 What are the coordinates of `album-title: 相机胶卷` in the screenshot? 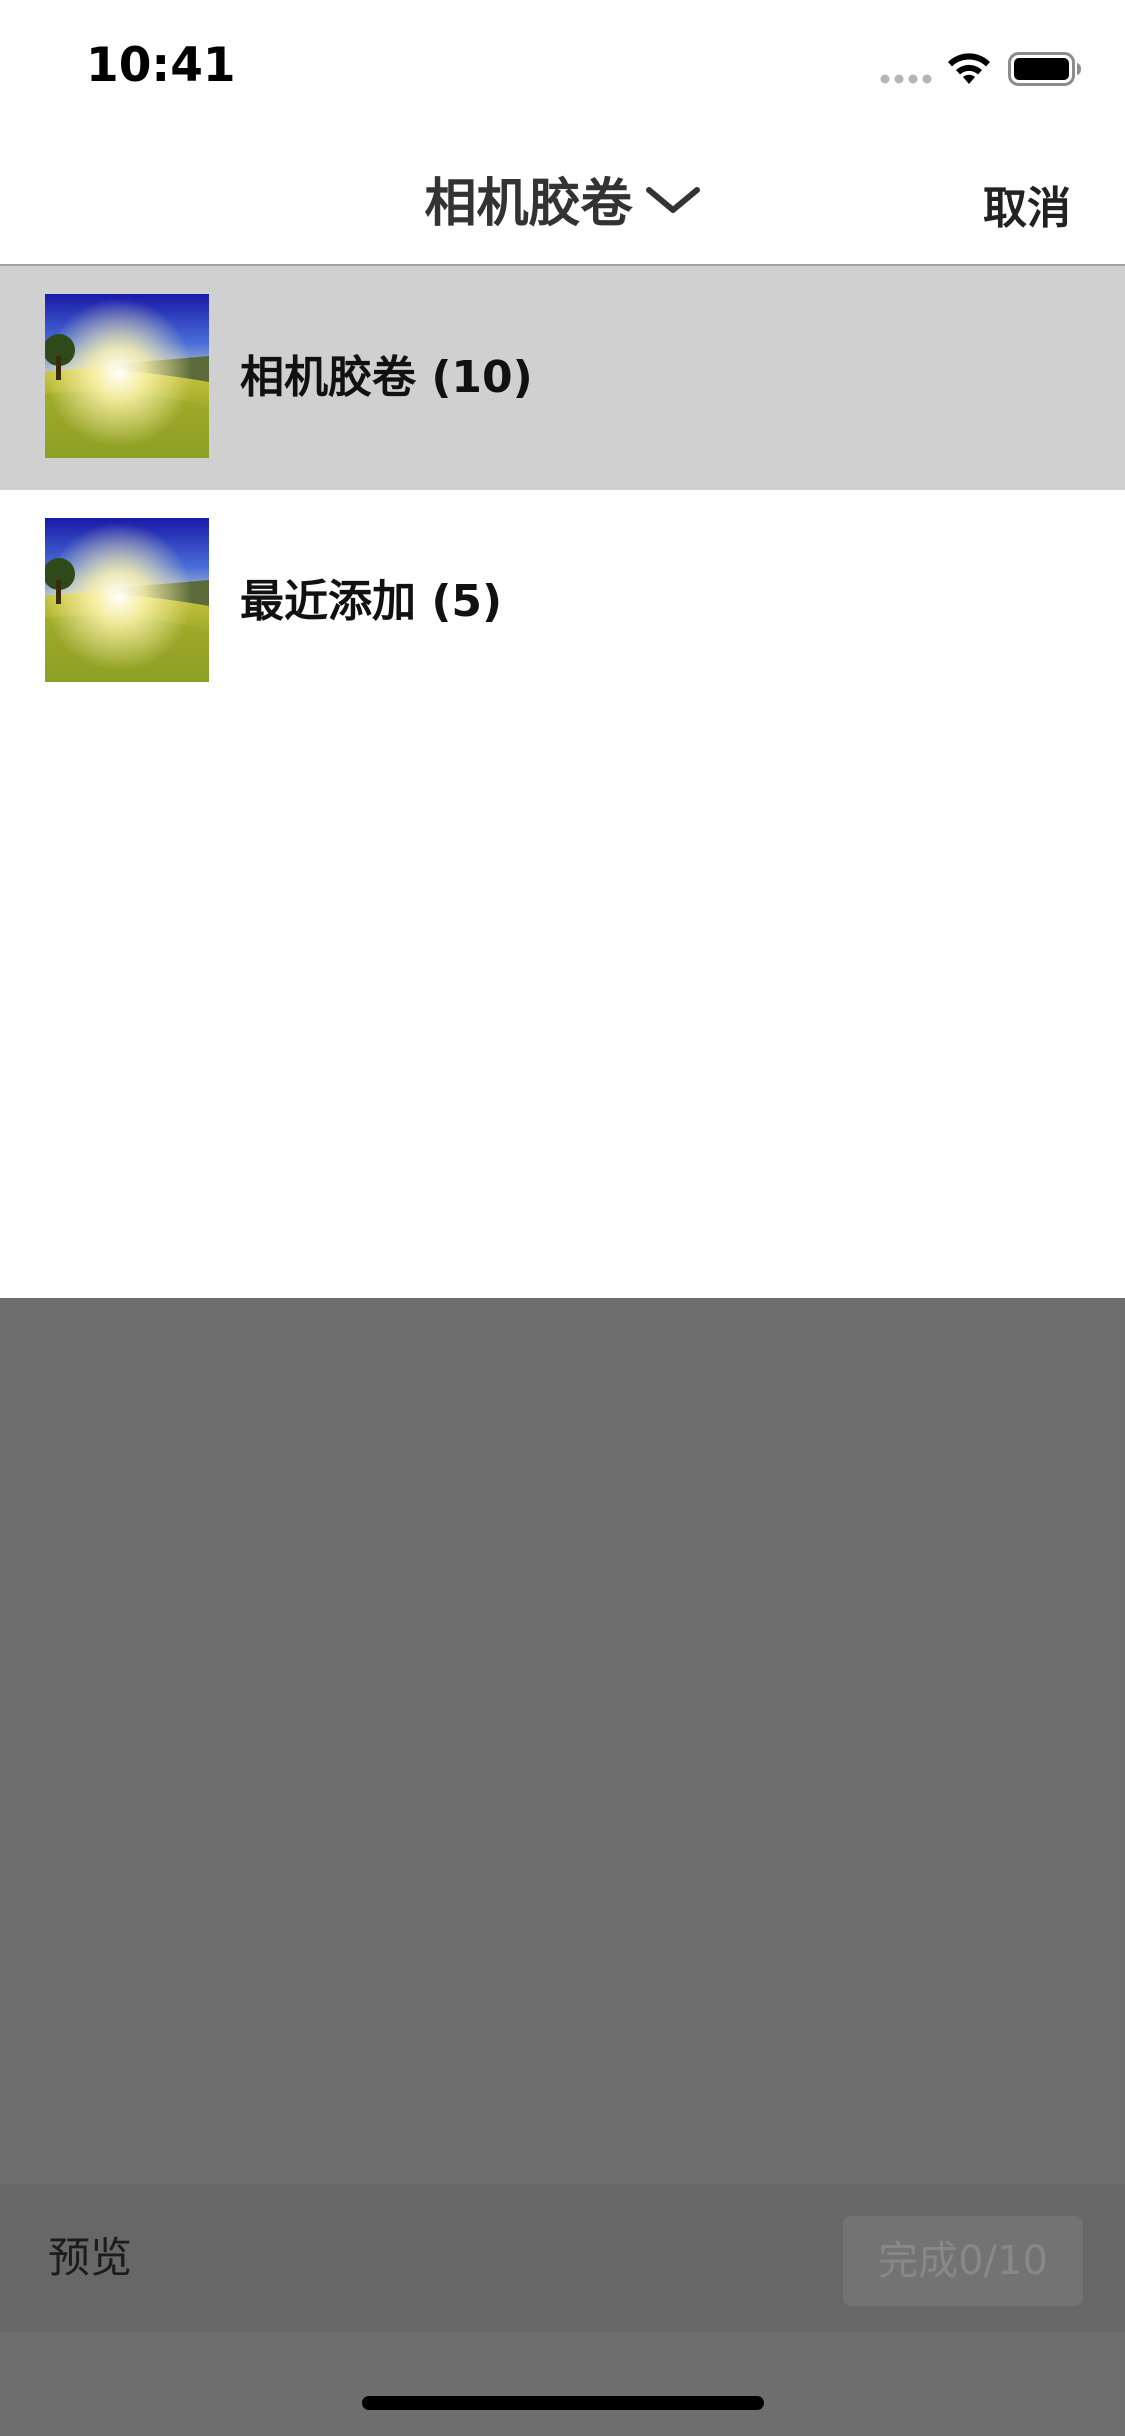 It's located at (528, 203).